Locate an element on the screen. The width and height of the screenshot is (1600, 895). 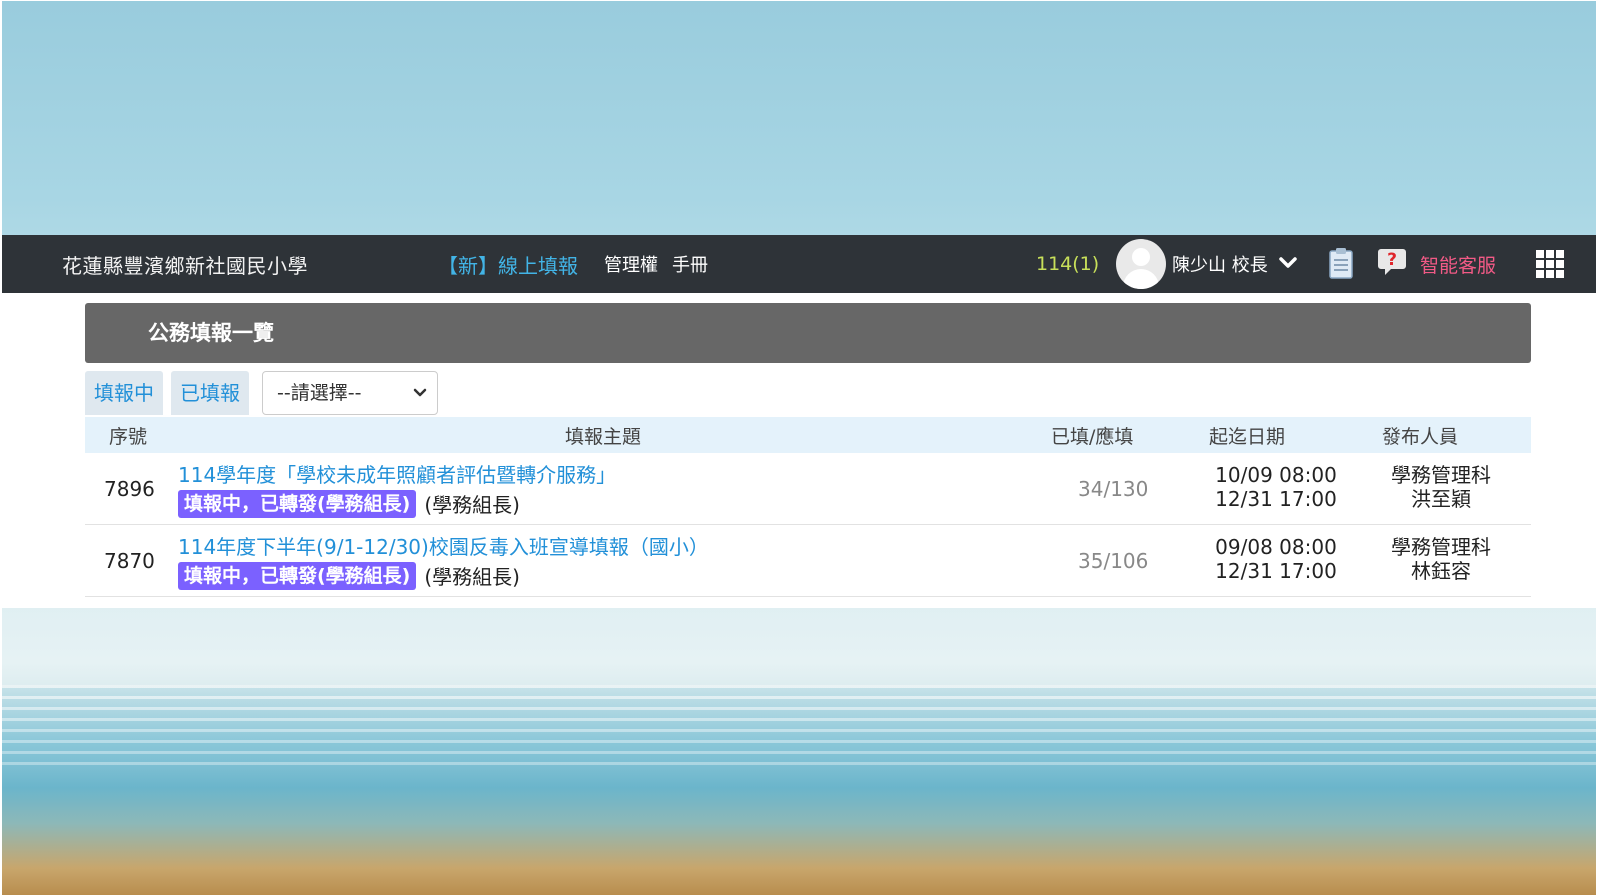
row-title-link: 114學年度「學校未成年照顧者評估暨轉介服務」 is located at coordinates (397, 473).